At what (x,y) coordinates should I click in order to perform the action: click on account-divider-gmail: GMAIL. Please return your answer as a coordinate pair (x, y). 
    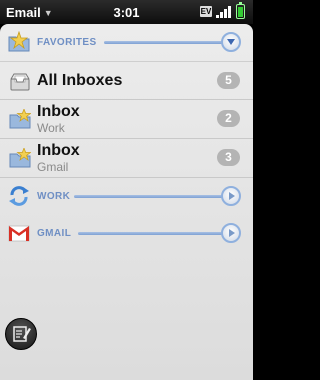
    Looking at the image, I should click on (126, 233).